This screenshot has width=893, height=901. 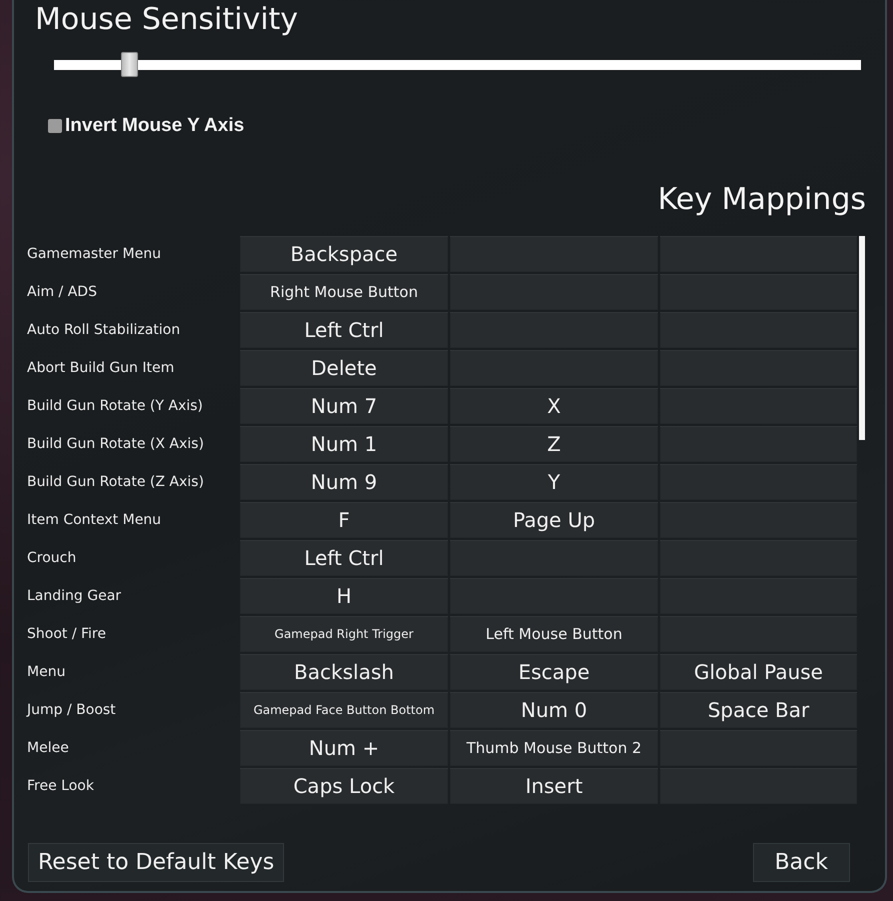 What do you see at coordinates (52, 558) in the screenshot?
I see `action-label: Crouch` at bounding box center [52, 558].